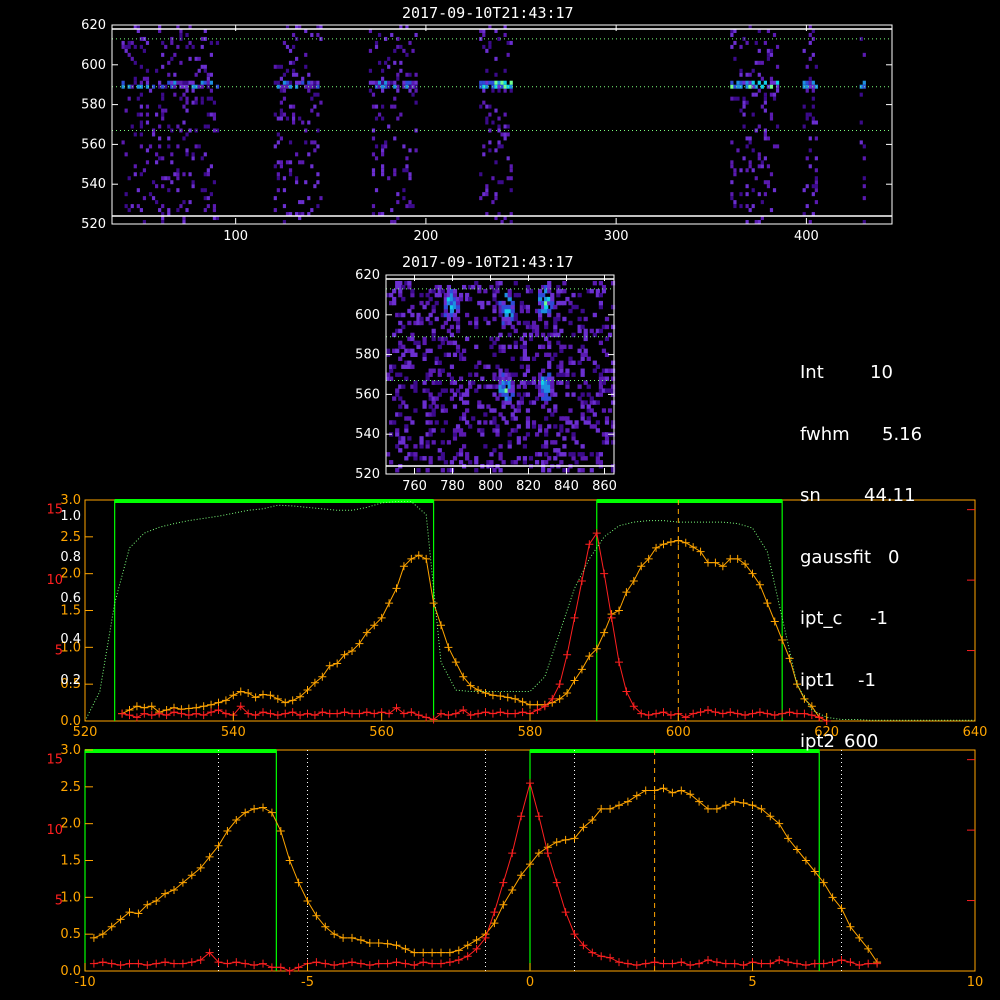  Describe the element at coordinates (70, 934) in the screenshot. I see `y-tick-label: 0.5` at that location.